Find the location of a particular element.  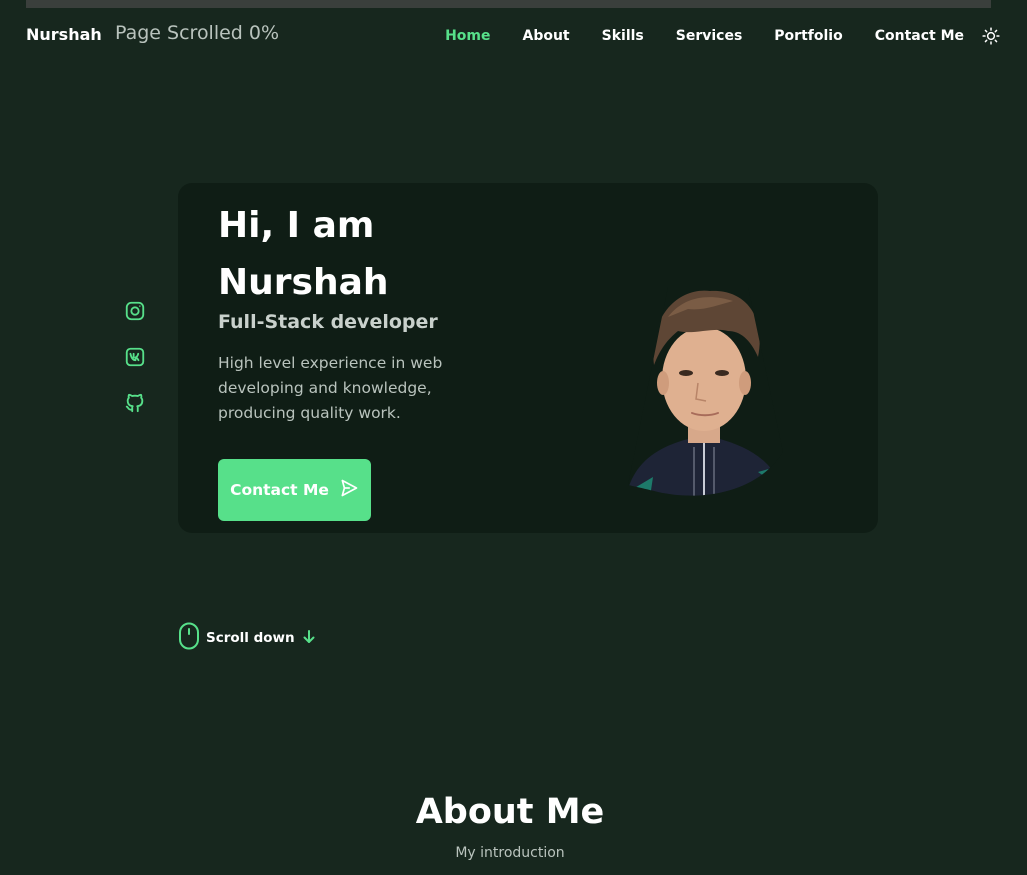

nav-home: Home is located at coordinates (467, 36).